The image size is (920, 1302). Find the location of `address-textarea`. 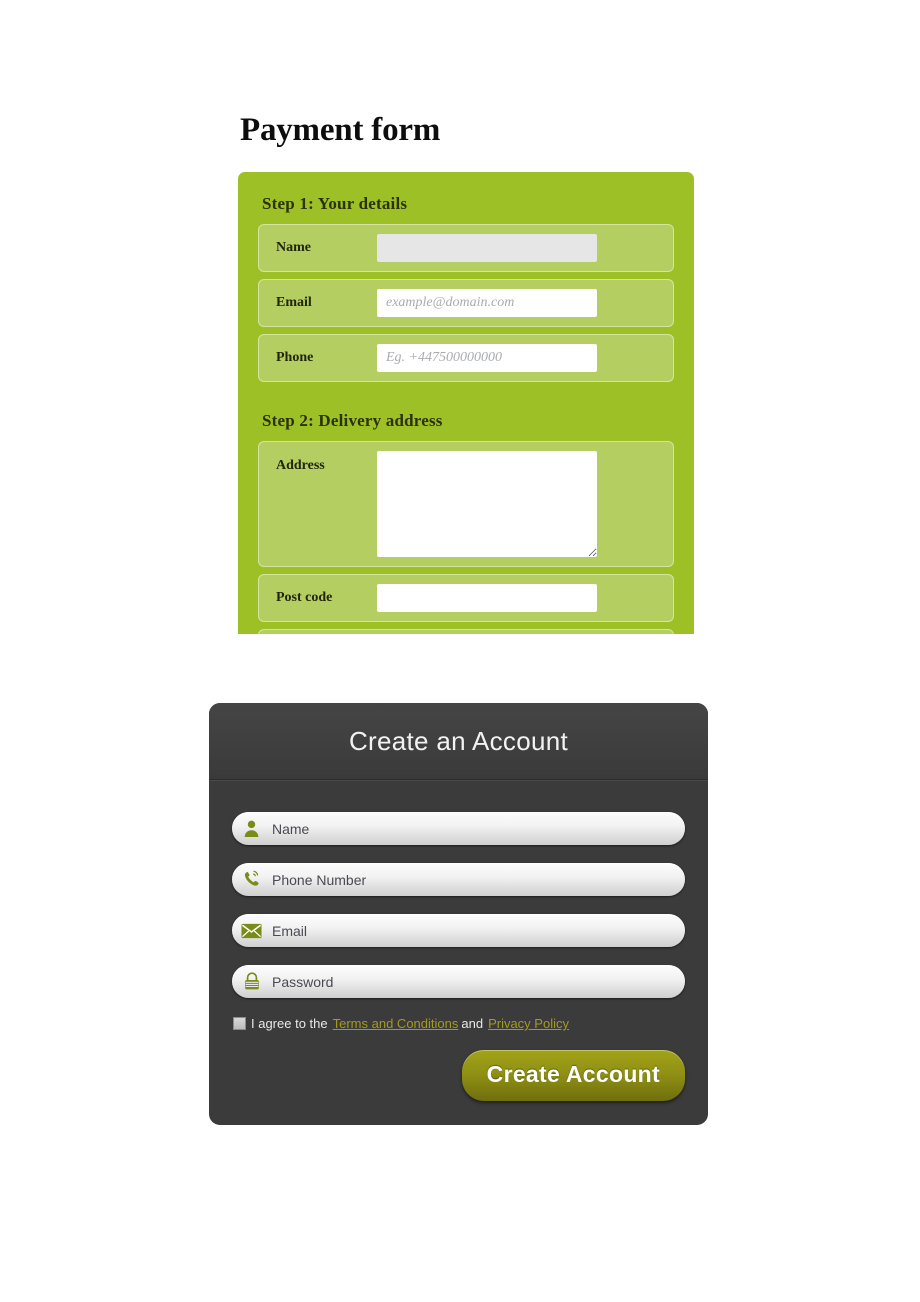

address-textarea is located at coordinates (487, 504).